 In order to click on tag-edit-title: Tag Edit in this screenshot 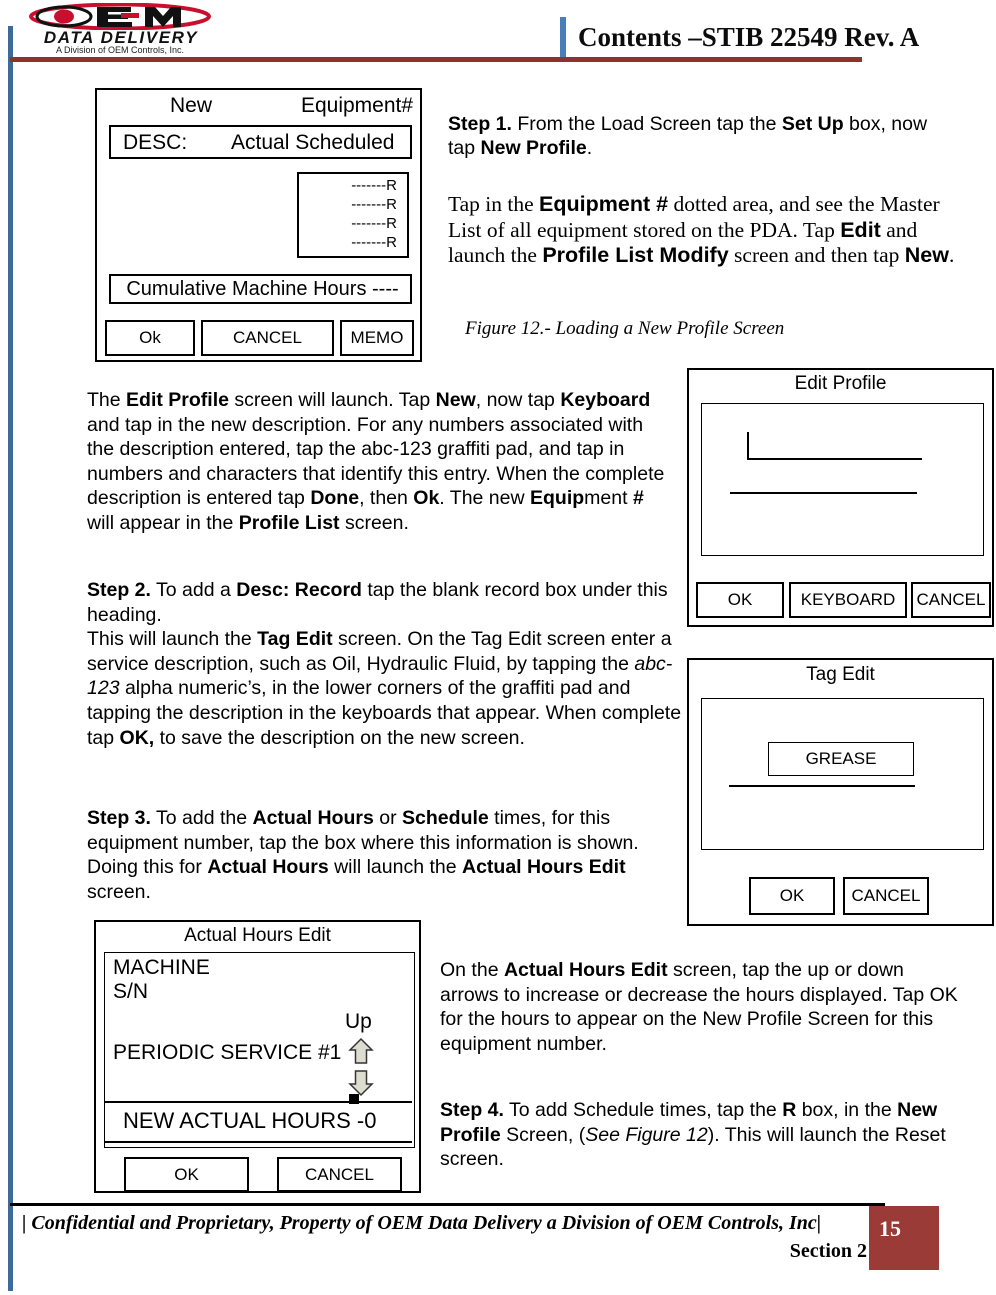, I will do `click(840, 674)`.